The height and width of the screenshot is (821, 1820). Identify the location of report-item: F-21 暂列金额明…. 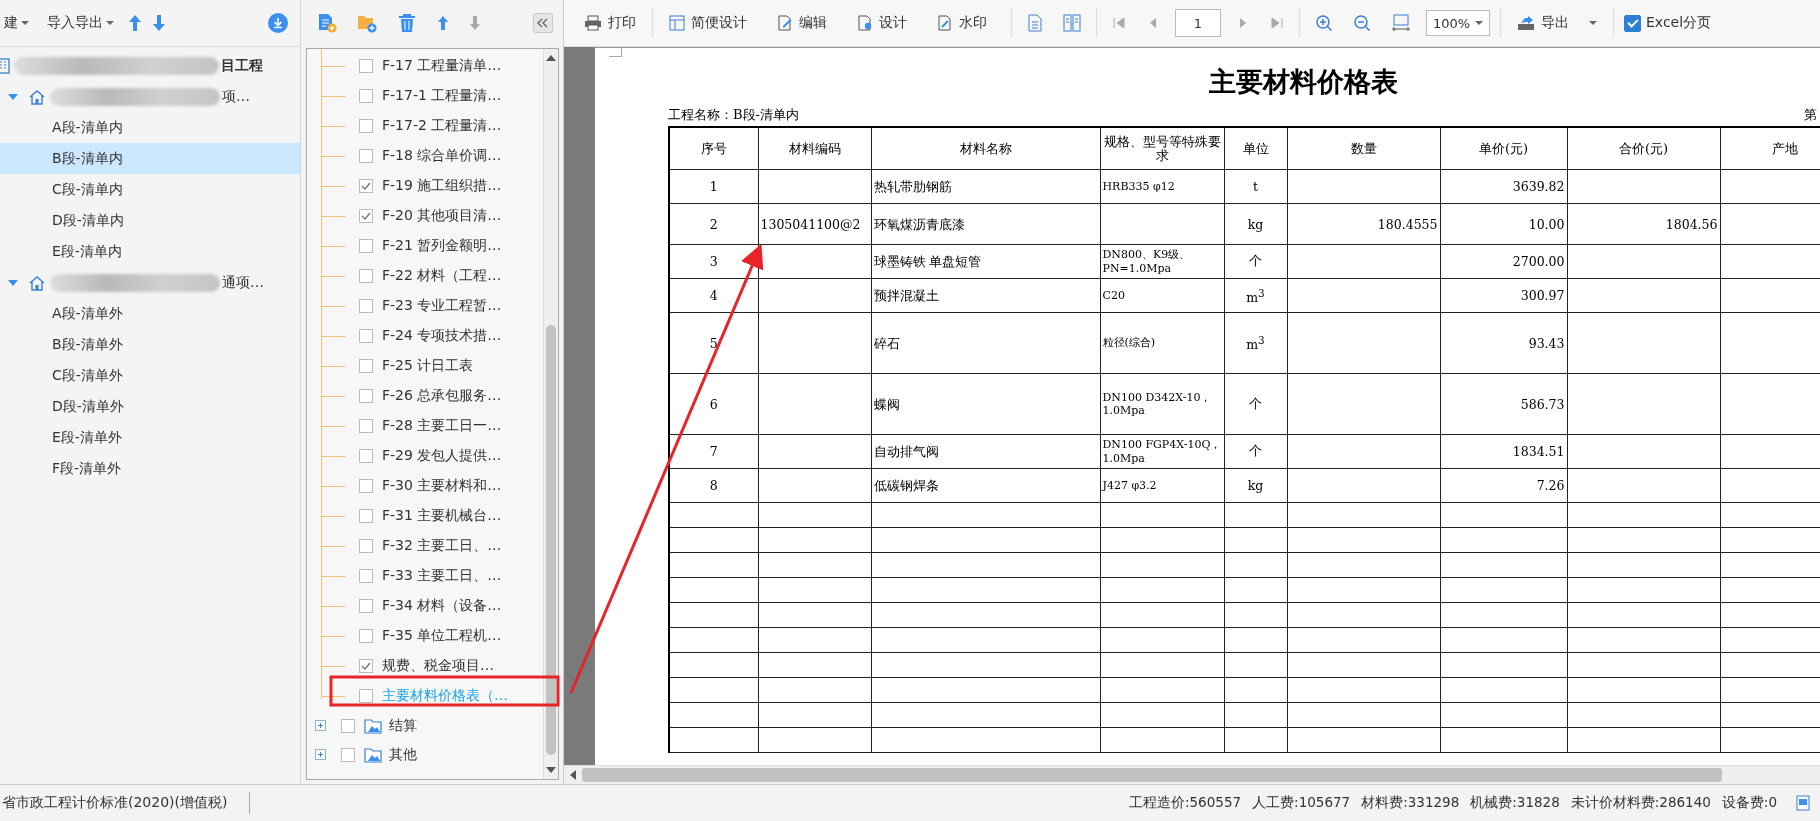
(442, 246).